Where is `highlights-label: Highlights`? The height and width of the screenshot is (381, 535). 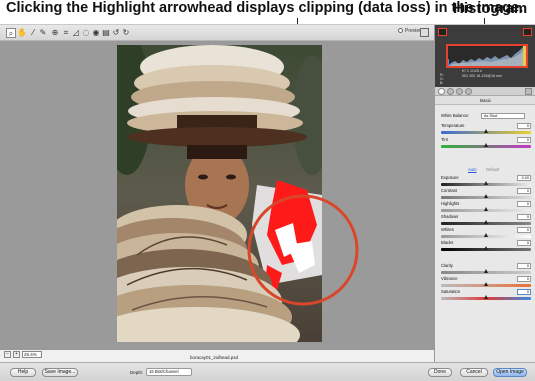
highlights-label: Highlights is located at coordinates (450, 203).